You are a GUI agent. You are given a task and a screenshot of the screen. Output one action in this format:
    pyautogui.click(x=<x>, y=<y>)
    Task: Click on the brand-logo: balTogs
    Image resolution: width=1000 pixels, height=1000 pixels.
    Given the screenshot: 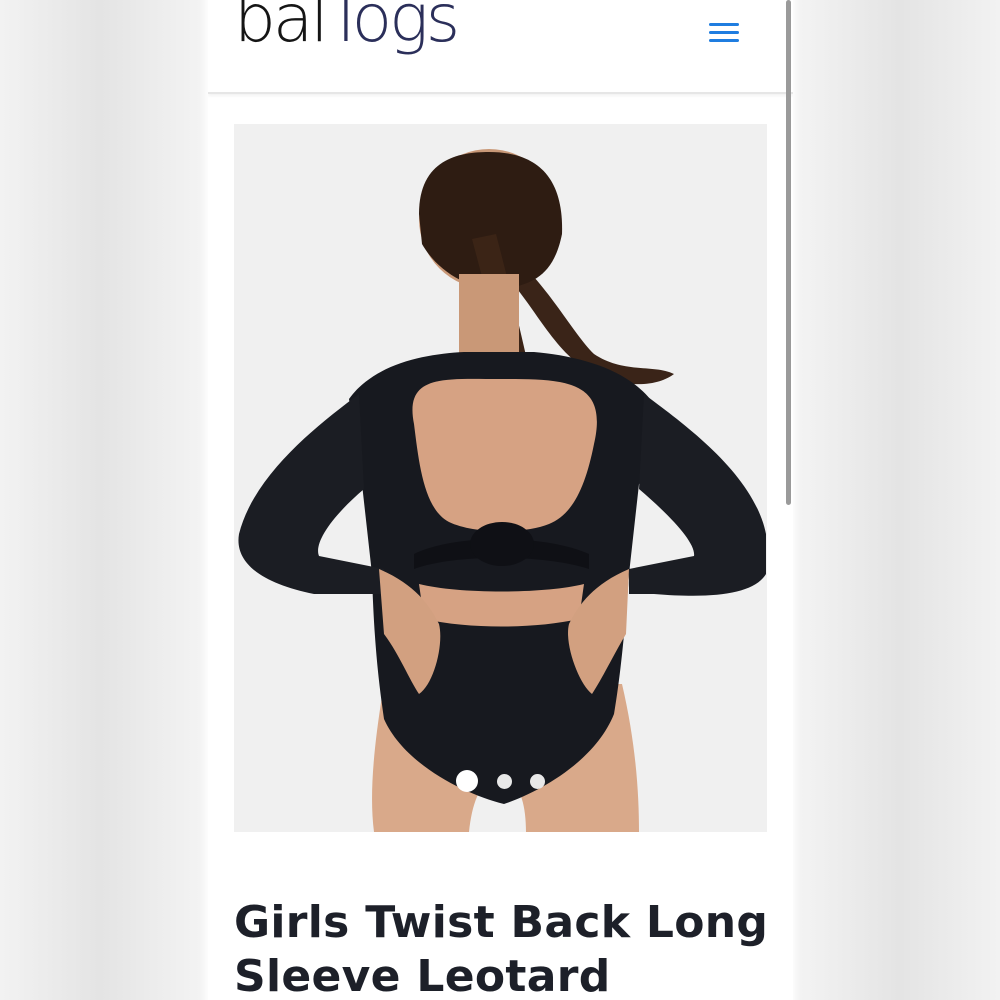 What is the action you would take?
    pyautogui.click(x=347, y=26)
    